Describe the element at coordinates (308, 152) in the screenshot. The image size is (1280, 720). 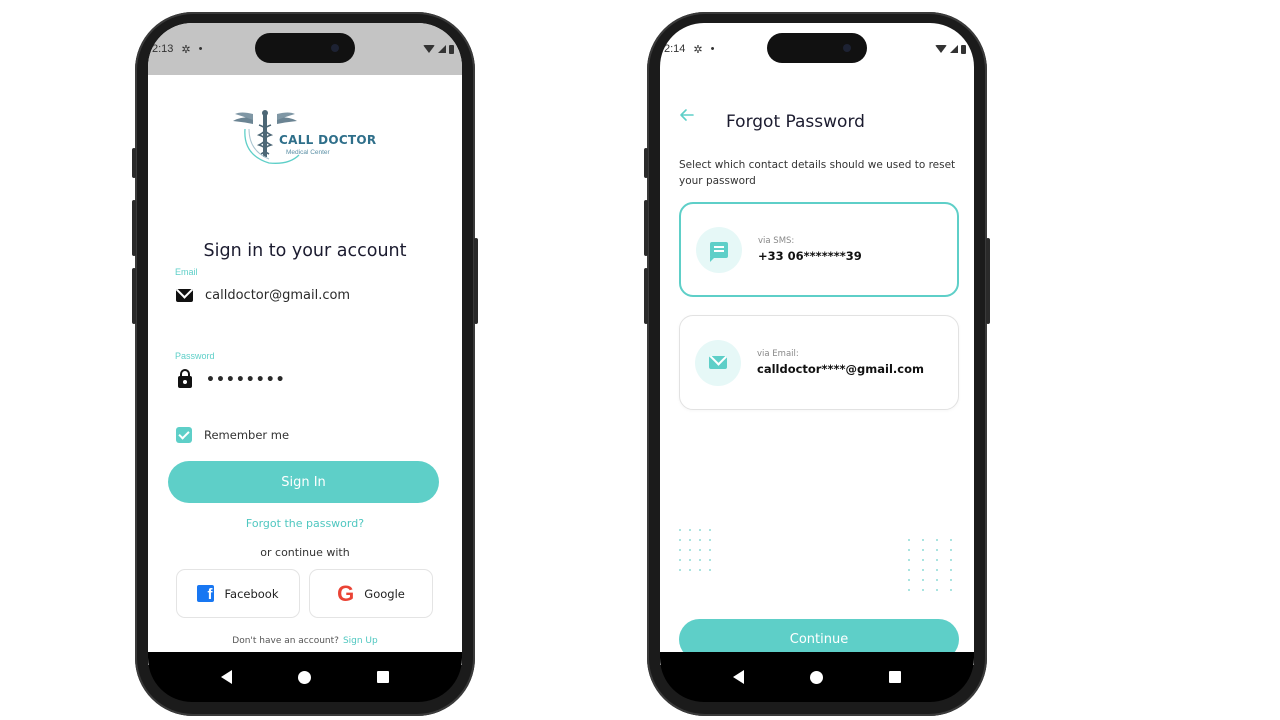
I see `logo-subtitle: Medical Center` at that location.